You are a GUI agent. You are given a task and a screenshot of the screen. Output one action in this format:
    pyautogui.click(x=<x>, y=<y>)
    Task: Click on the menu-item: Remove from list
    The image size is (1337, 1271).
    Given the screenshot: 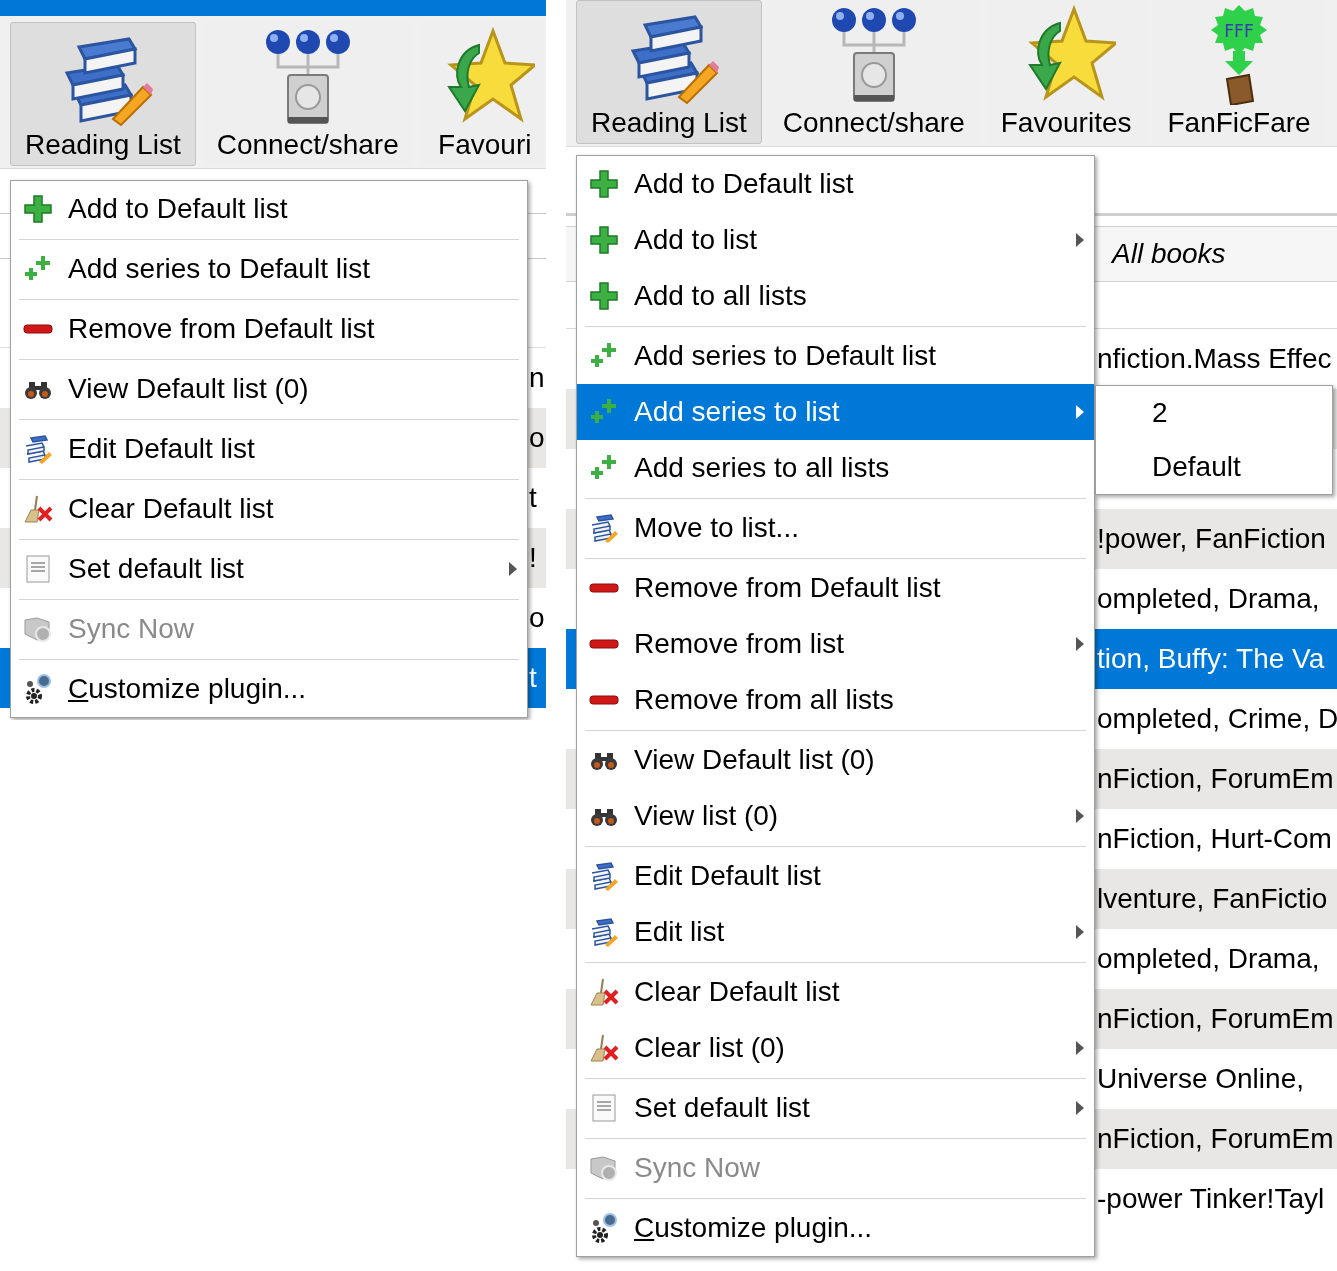 What is the action you would take?
    pyautogui.click(x=835, y=644)
    